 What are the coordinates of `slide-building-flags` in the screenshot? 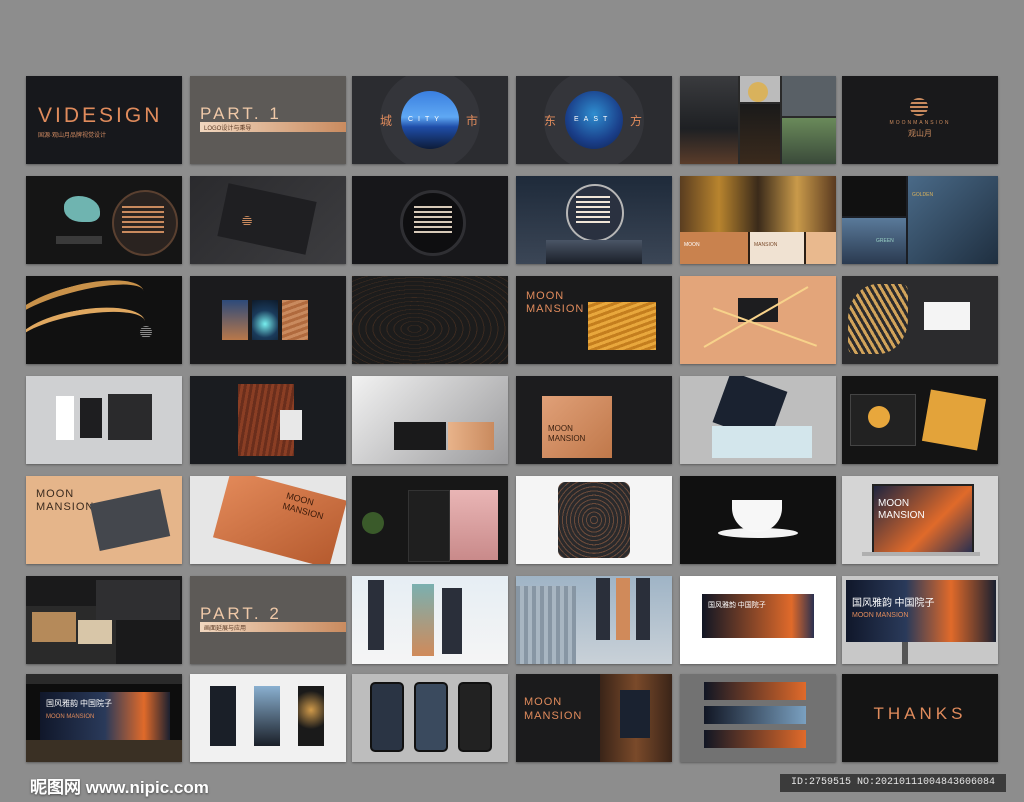 It's located at (594, 620).